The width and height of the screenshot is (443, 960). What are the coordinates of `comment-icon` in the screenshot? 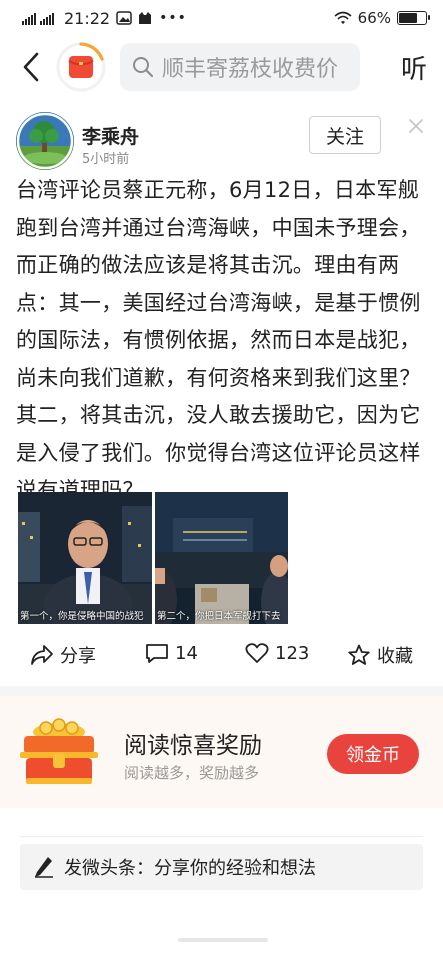 It's located at (157, 653).